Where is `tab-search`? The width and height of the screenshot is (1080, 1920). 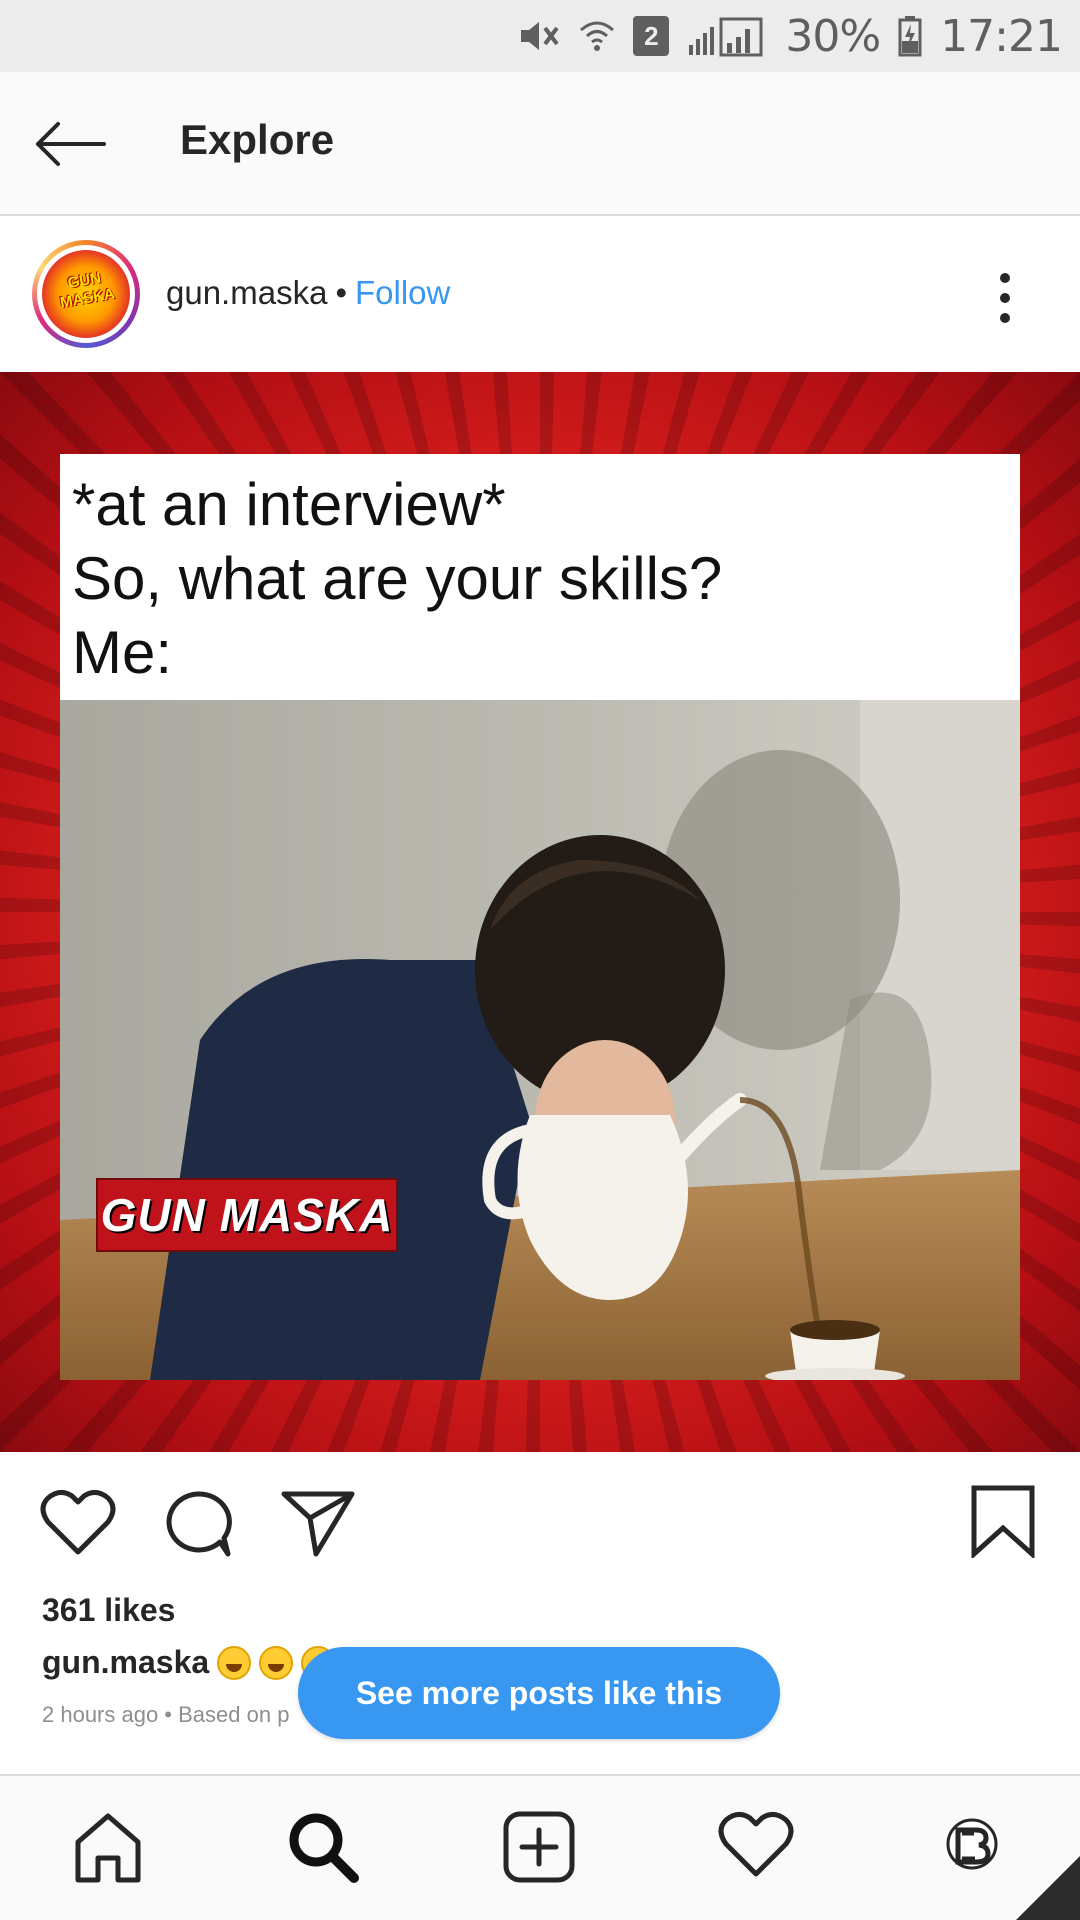 tab-search is located at coordinates (323, 1849).